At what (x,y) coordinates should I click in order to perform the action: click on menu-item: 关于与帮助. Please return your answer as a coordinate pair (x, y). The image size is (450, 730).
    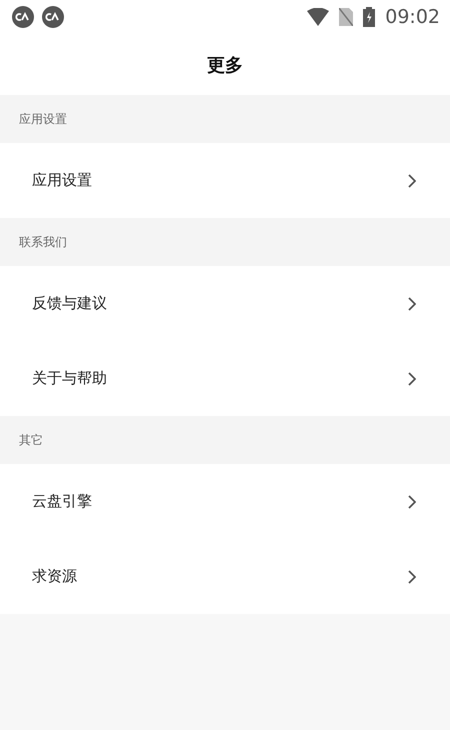
    Looking at the image, I should click on (225, 378).